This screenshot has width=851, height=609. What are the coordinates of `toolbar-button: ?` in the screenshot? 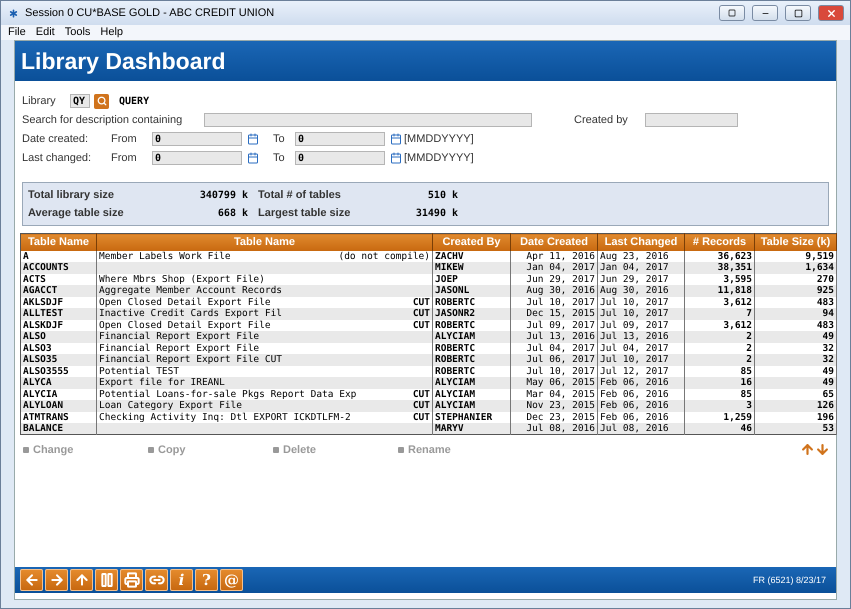 It's located at (206, 580).